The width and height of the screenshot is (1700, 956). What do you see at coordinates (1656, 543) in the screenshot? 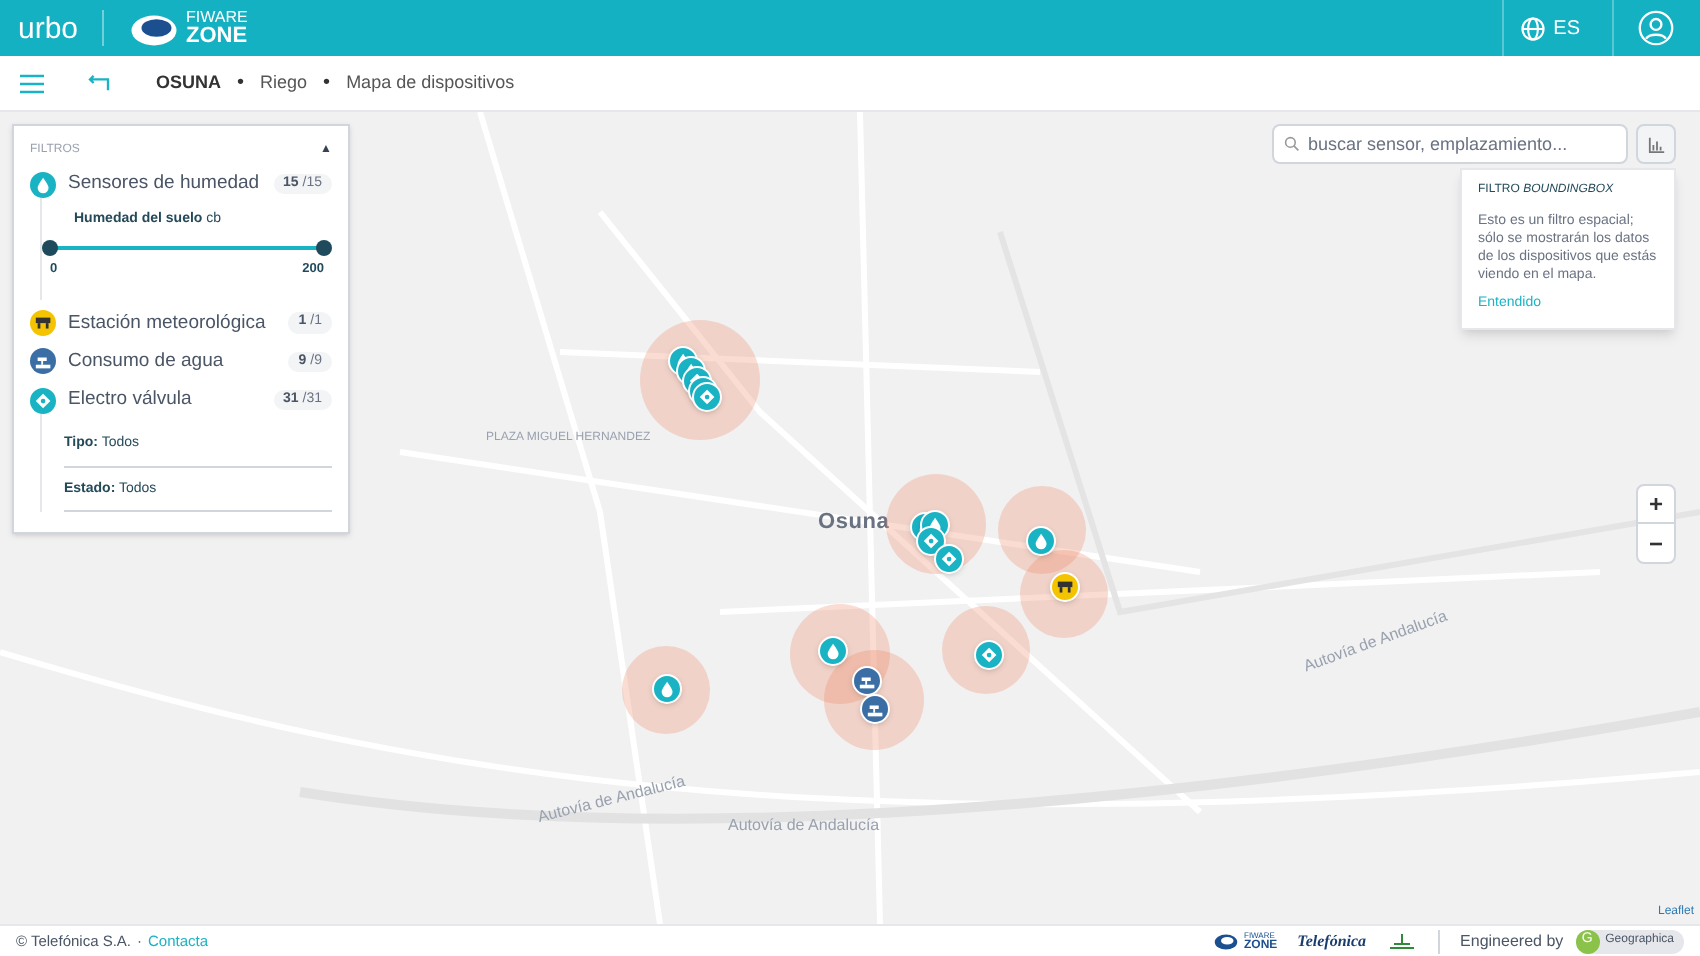
I see `zoom-out-button: −` at bounding box center [1656, 543].